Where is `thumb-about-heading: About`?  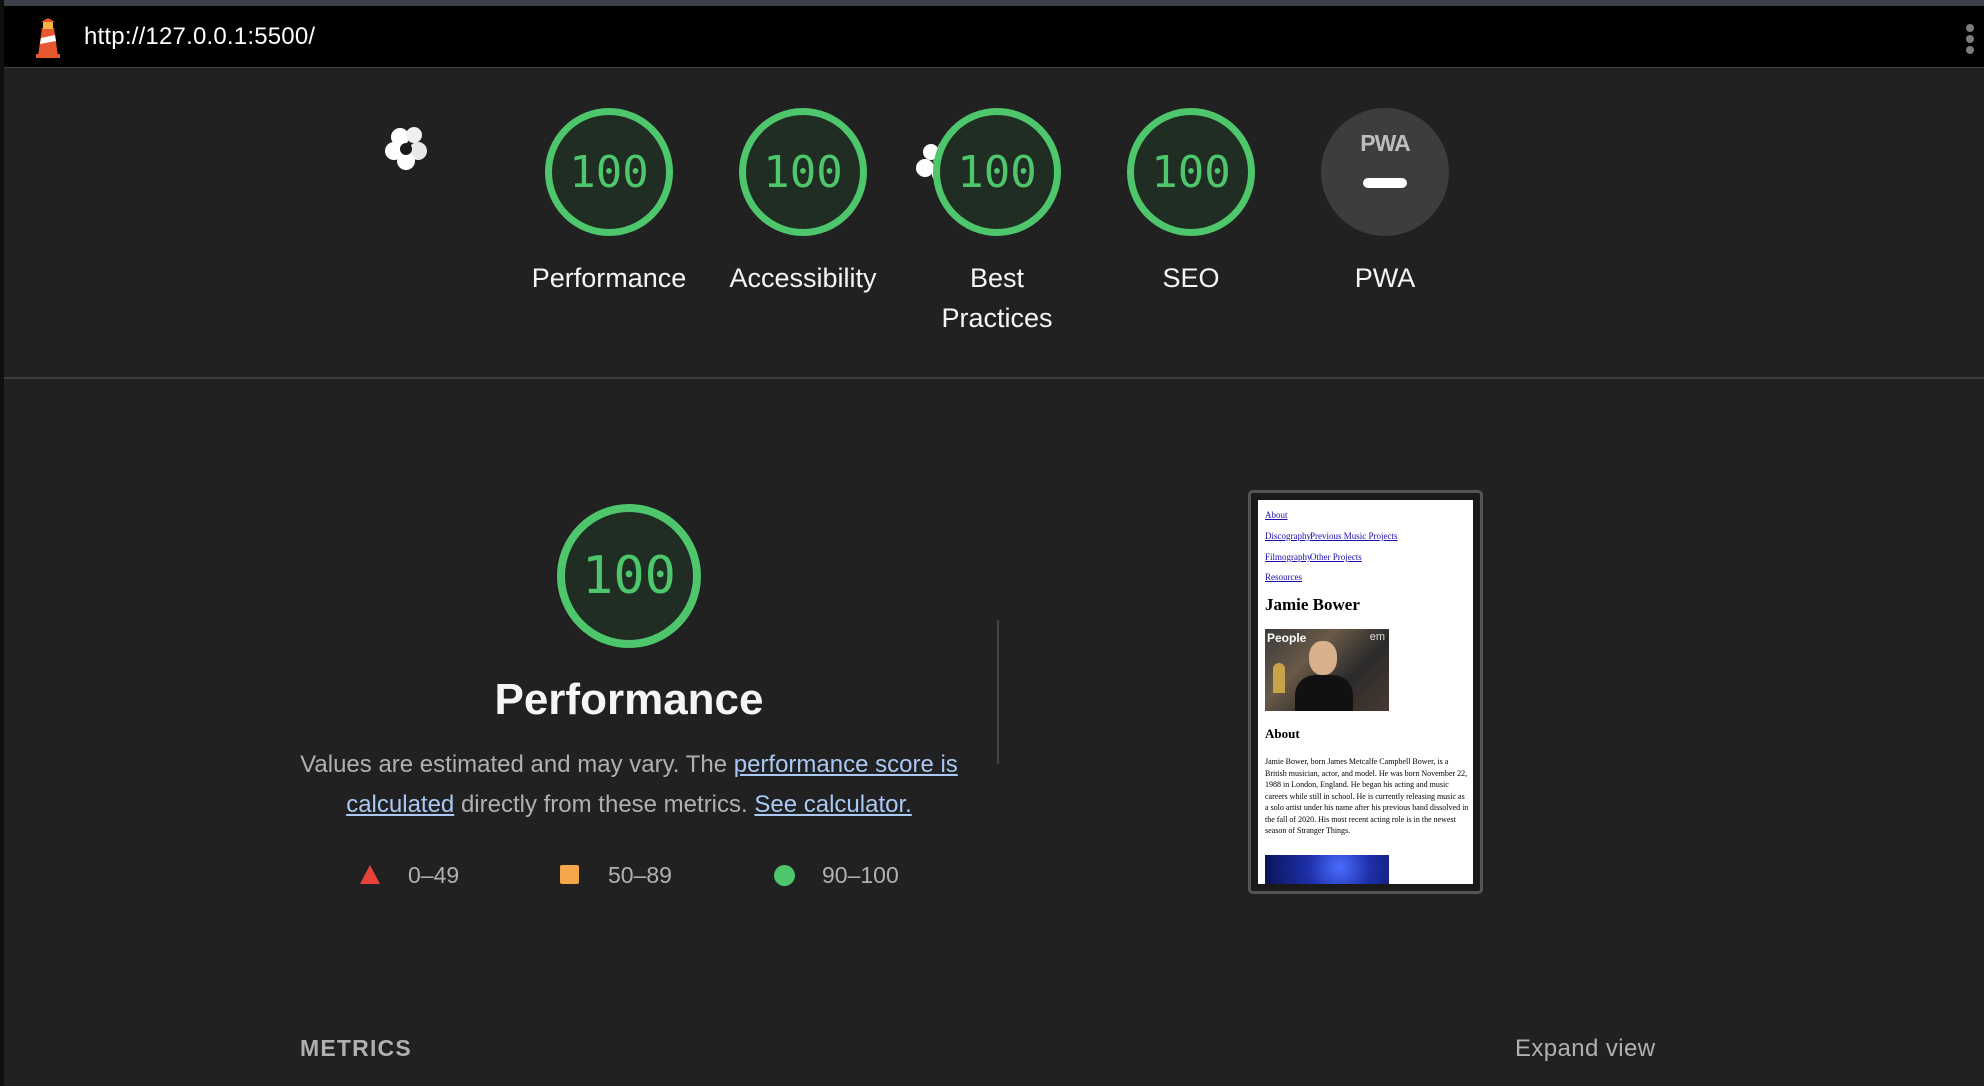 thumb-about-heading: About is located at coordinates (1282, 733).